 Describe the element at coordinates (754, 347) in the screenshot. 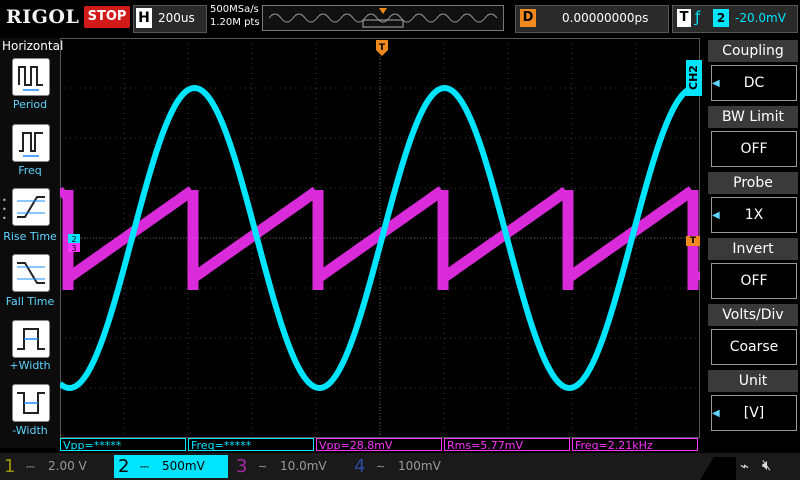

I see `volts-div-value: Coarse` at that location.